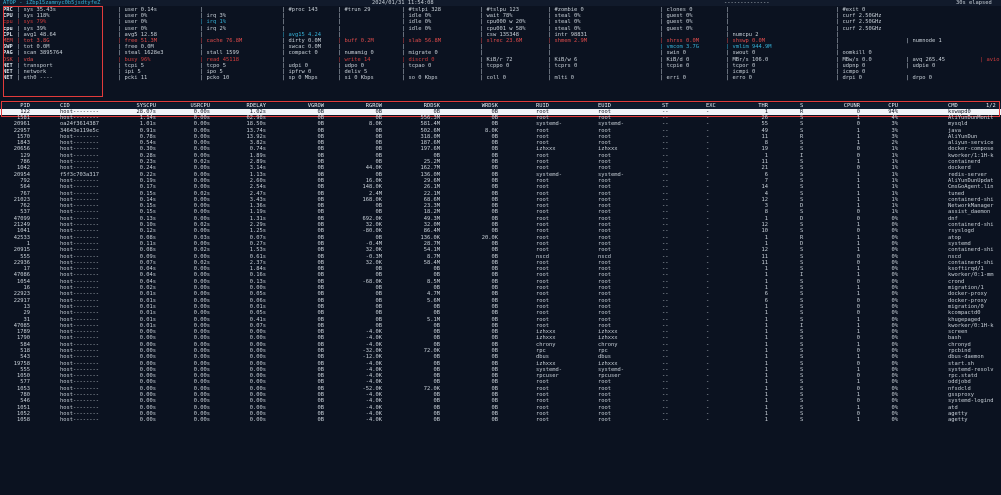 The height and width of the screenshot is (495, 1001). What do you see at coordinates (802, 420) in the screenshot?
I see `cell: S` at bounding box center [802, 420].